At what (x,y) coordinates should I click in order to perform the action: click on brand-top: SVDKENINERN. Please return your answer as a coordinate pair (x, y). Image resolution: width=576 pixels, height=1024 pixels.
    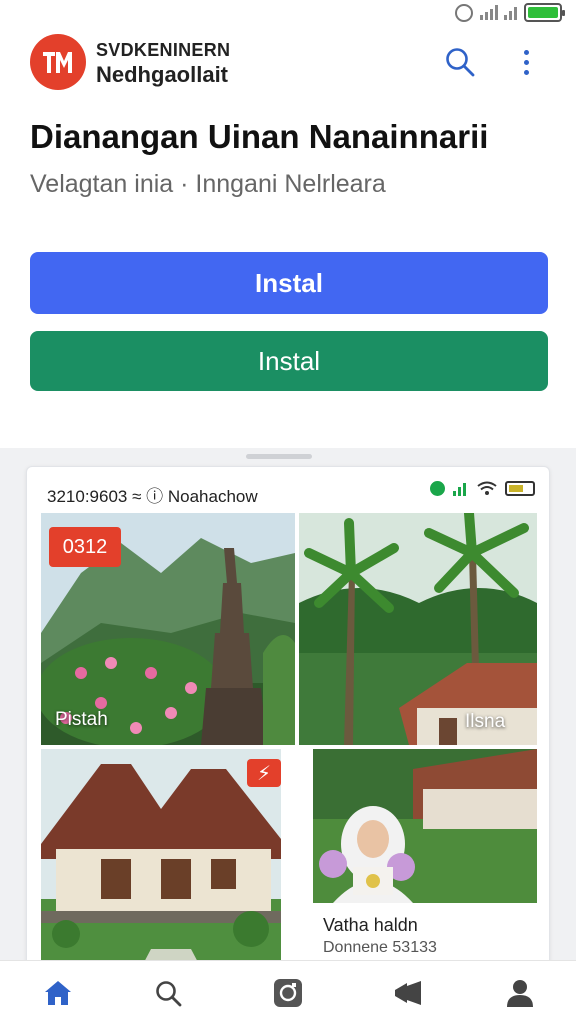
    Looking at the image, I should click on (163, 50).